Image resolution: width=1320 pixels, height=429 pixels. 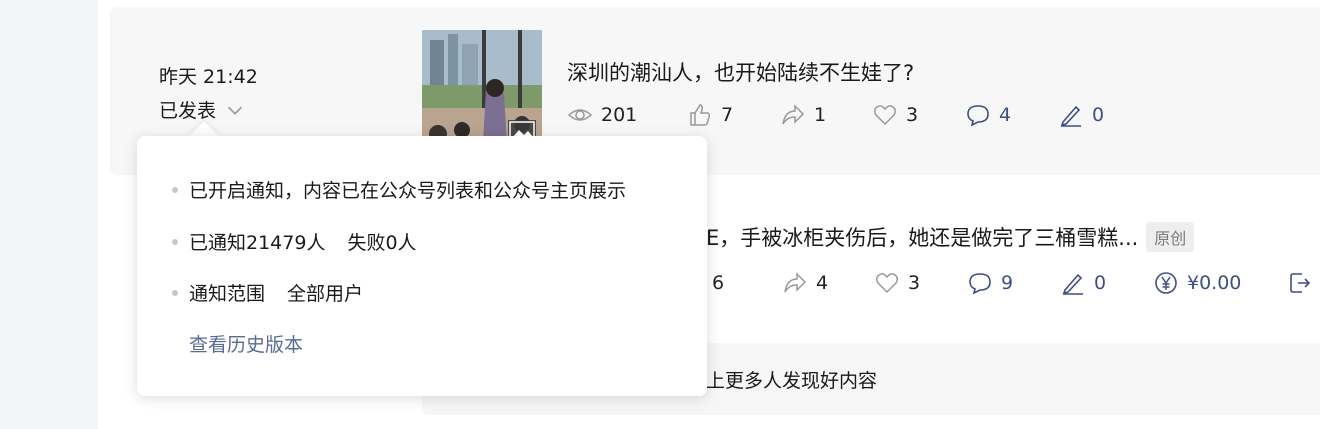 I want to click on favorites-count: 3, so click(x=912, y=115).